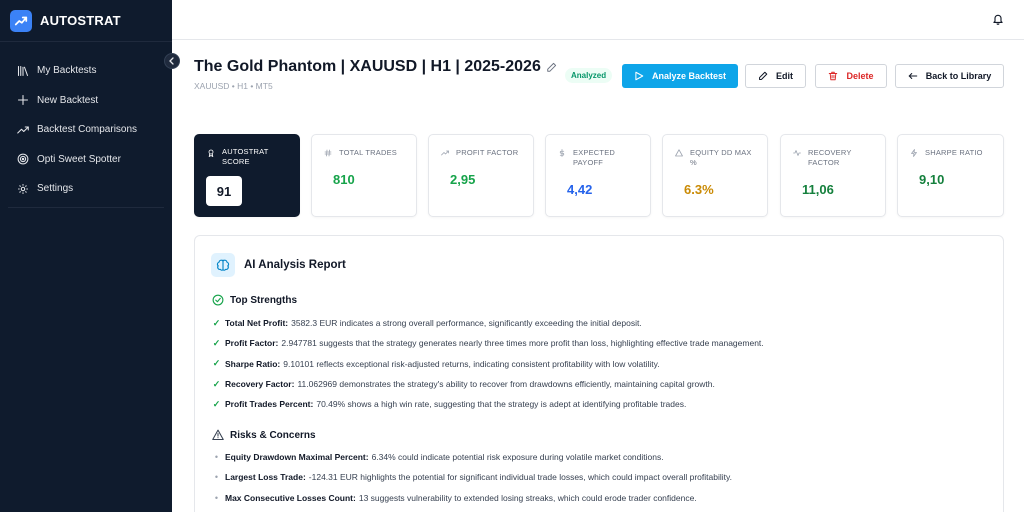 Image resolution: width=1024 pixels, height=512 pixels. What do you see at coordinates (253, 363) in the screenshot?
I see `item-key: Sharpe Ratio:` at bounding box center [253, 363].